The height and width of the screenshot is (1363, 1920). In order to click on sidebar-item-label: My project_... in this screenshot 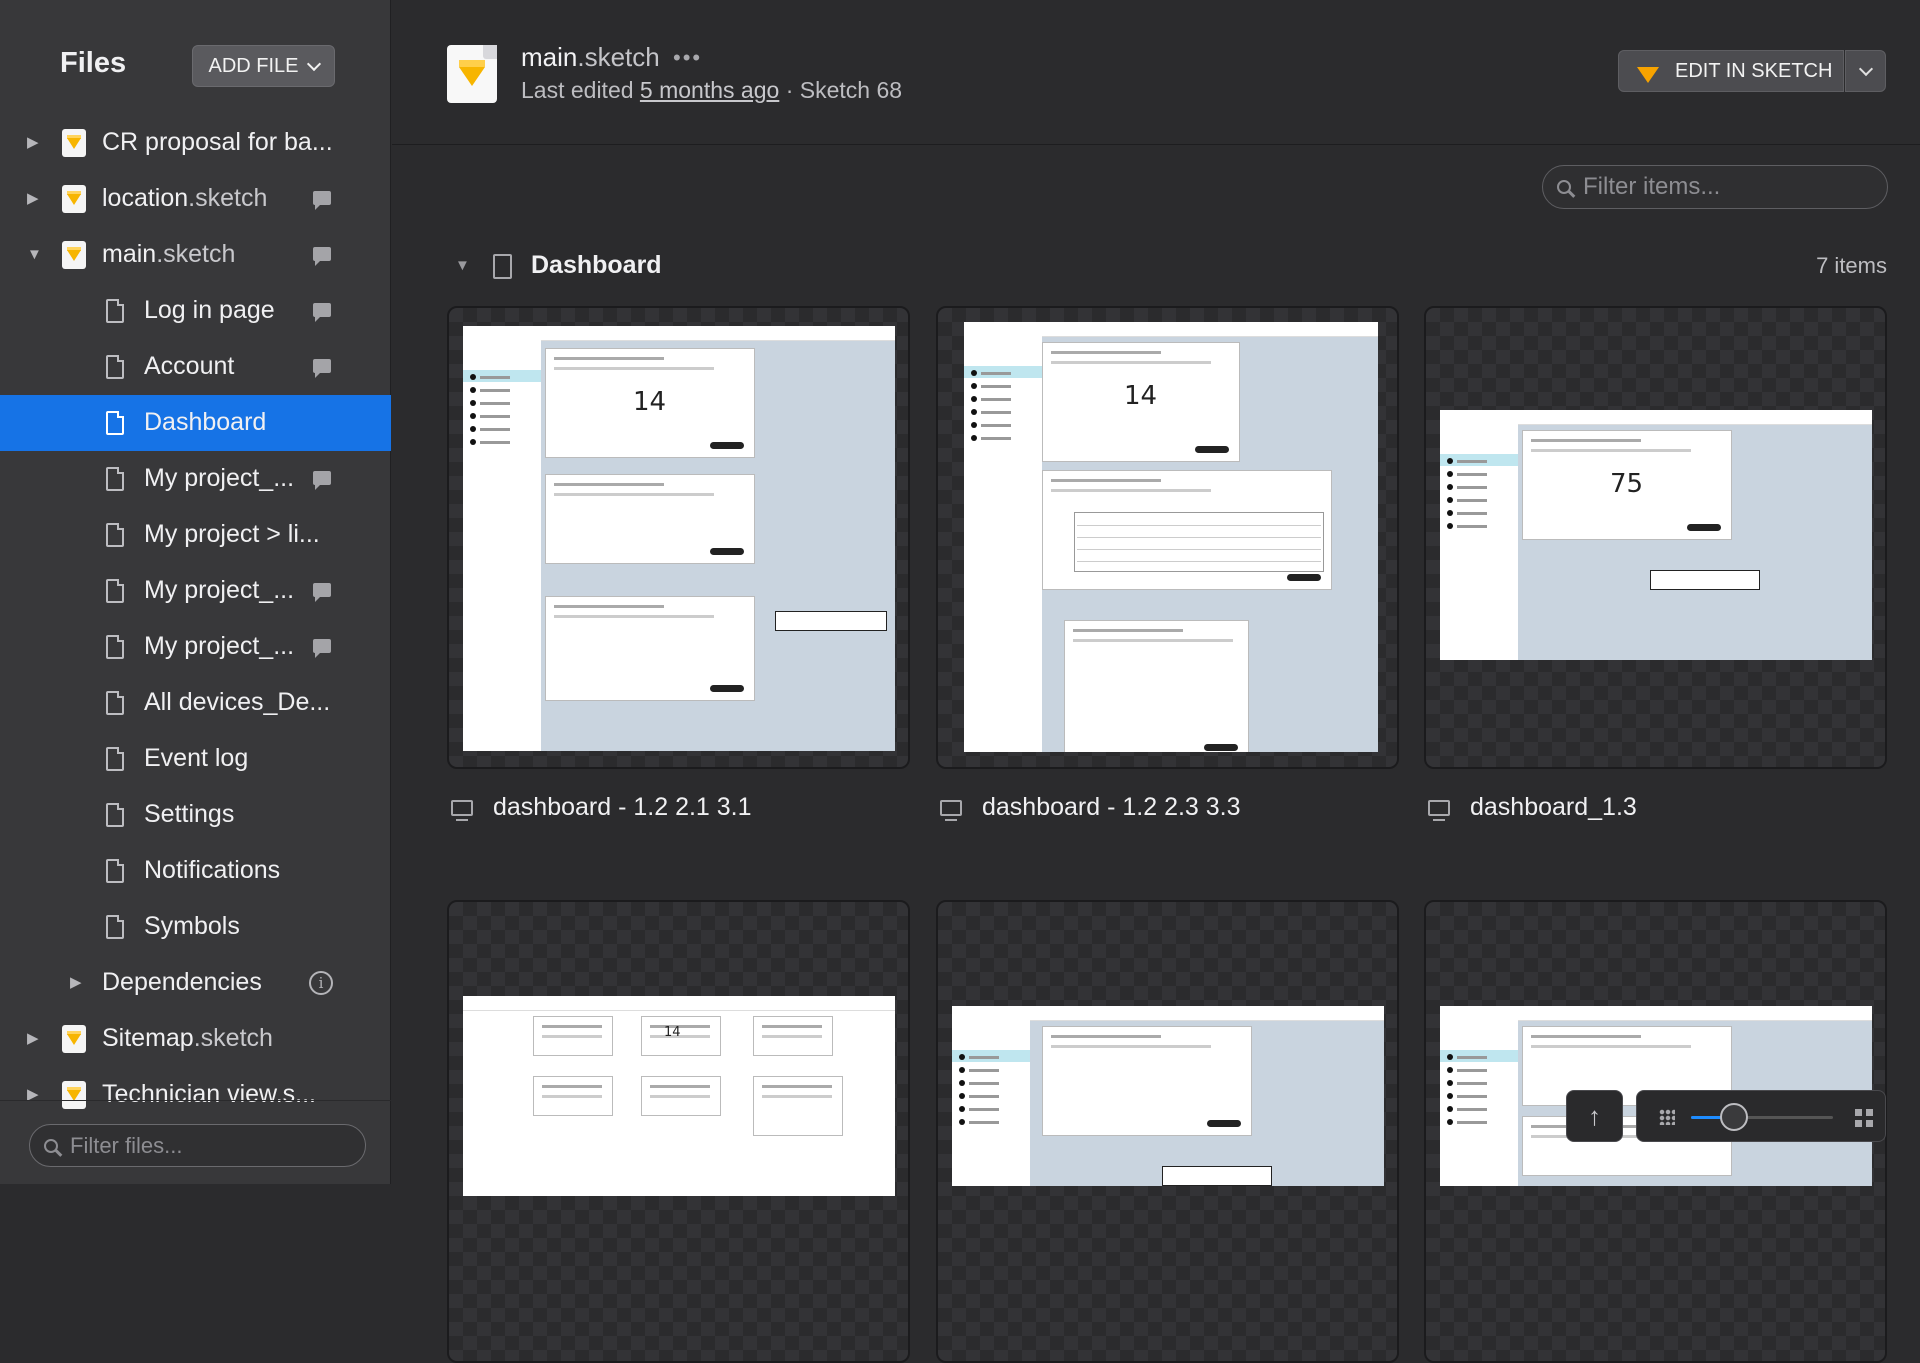, I will do `click(219, 646)`.